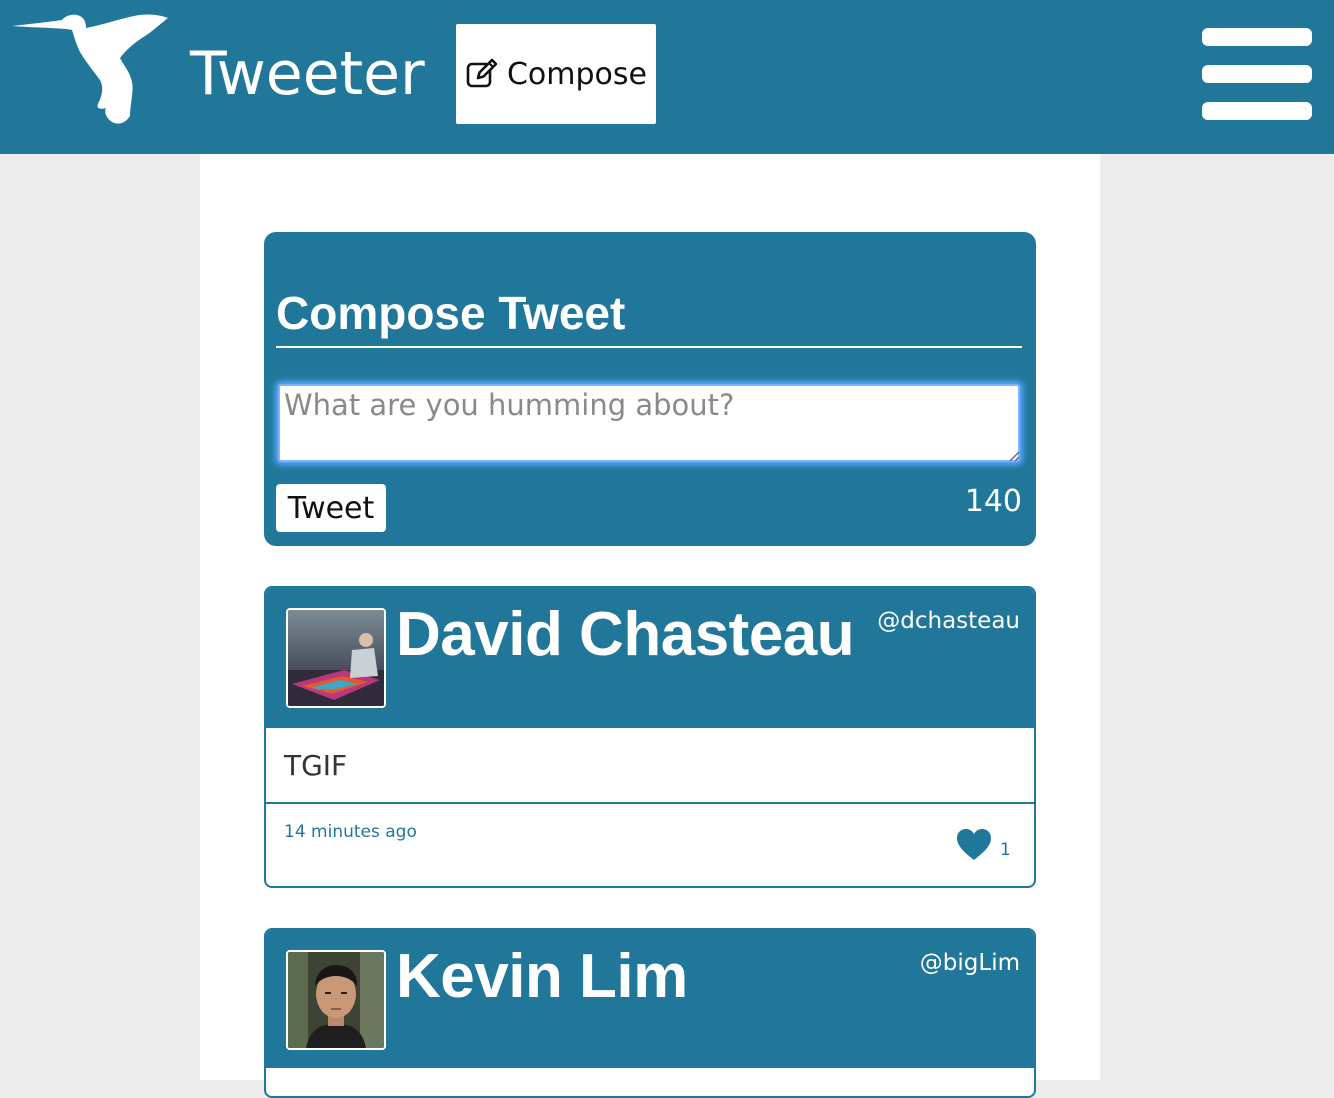 The image size is (1334, 1098). I want to click on compose-toggle-button: Compose, so click(556, 74).